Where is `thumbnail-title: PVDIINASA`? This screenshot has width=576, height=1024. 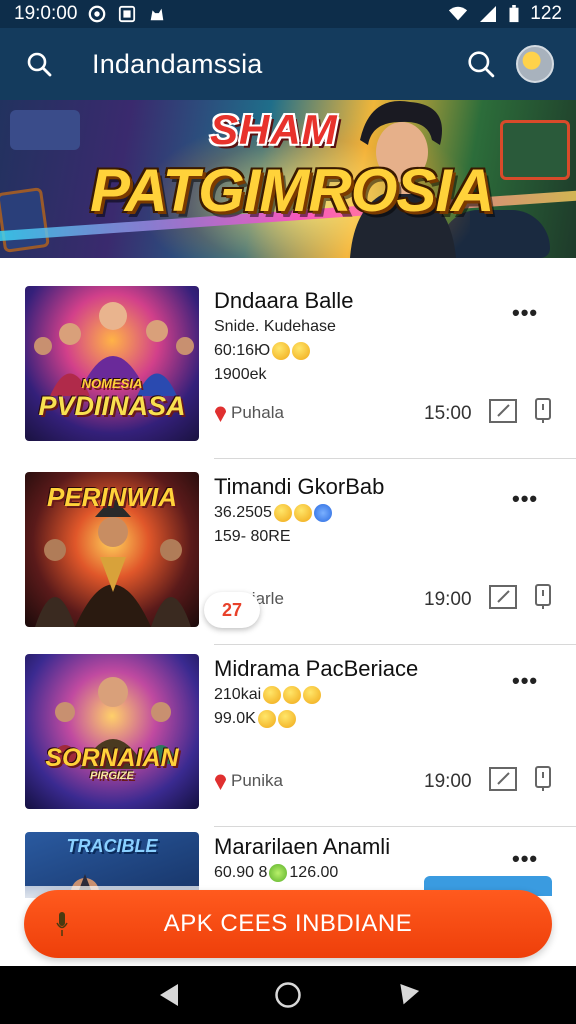
thumbnail-title: PVDIINASA is located at coordinates (112, 406).